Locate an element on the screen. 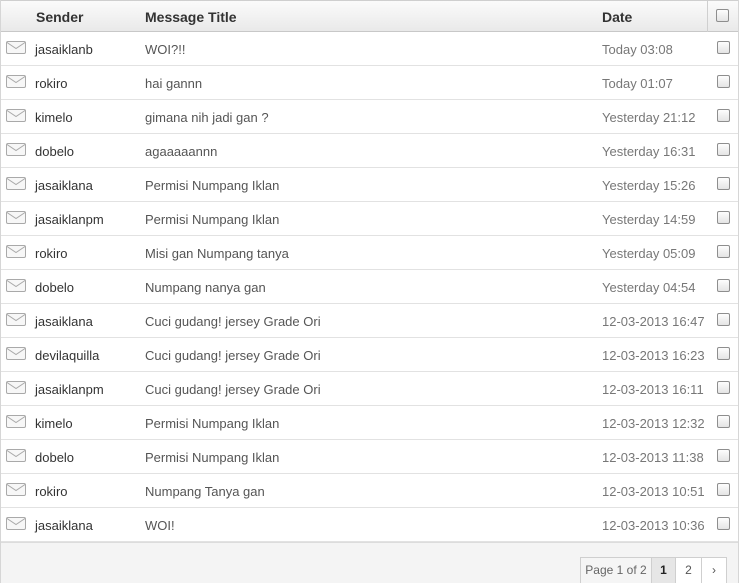 This screenshot has width=739, height=583. message-sender: devilaquilla is located at coordinates (67, 355).